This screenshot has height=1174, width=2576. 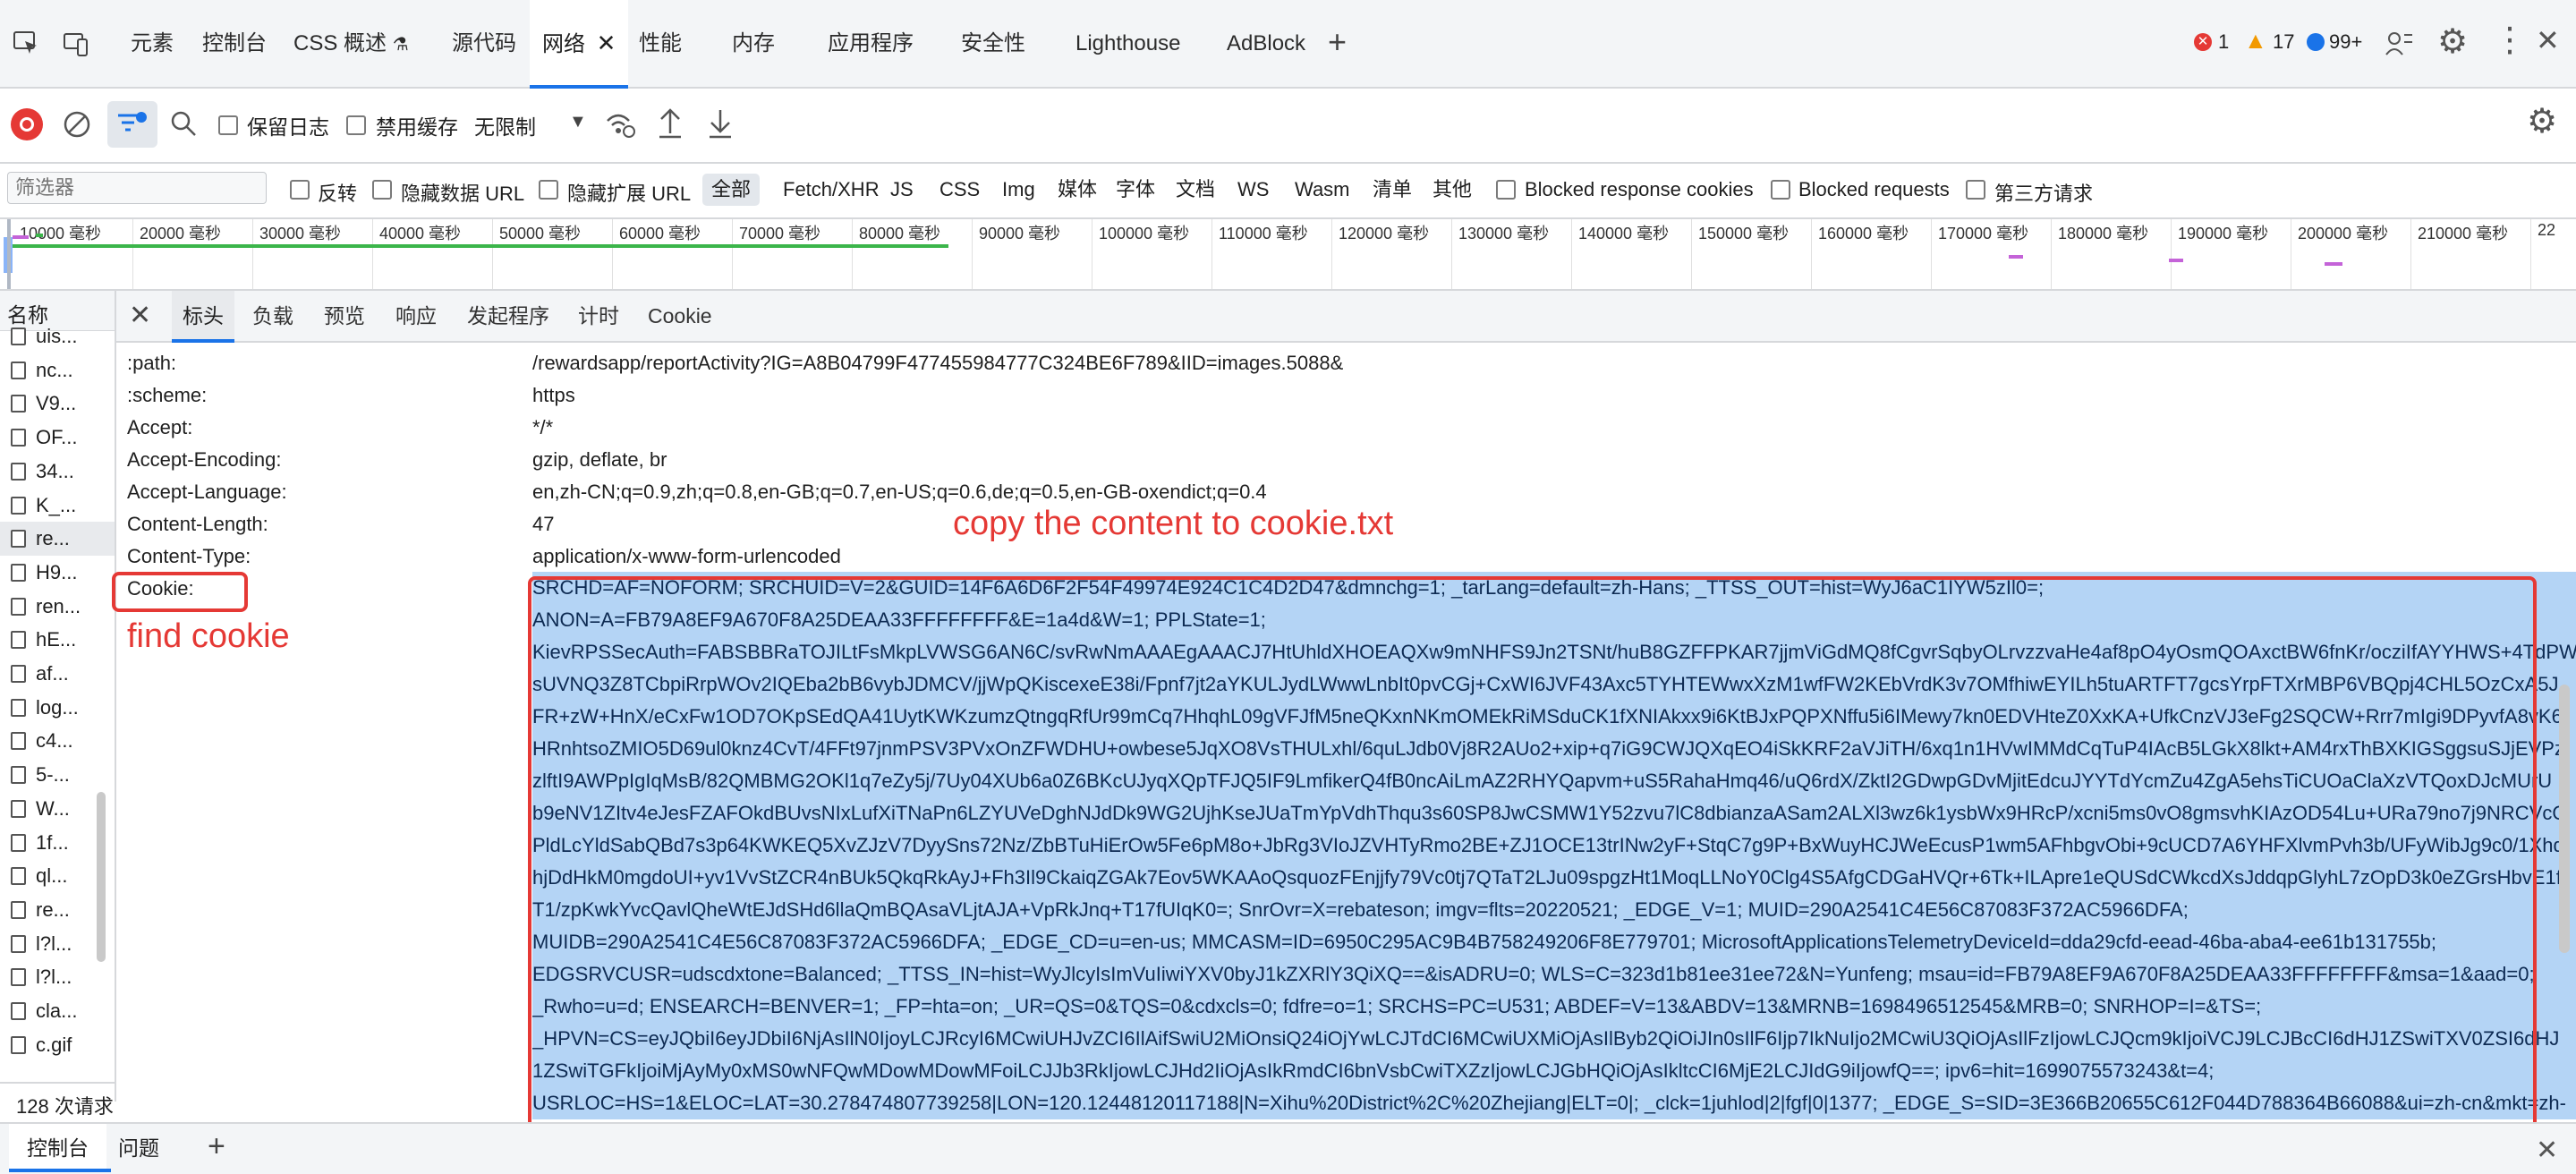 What do you see at coordinates (686, 556) in the screenshot?
I see `header-value: application/x-www-form-urlencoded` at bounding box center [686, 556].